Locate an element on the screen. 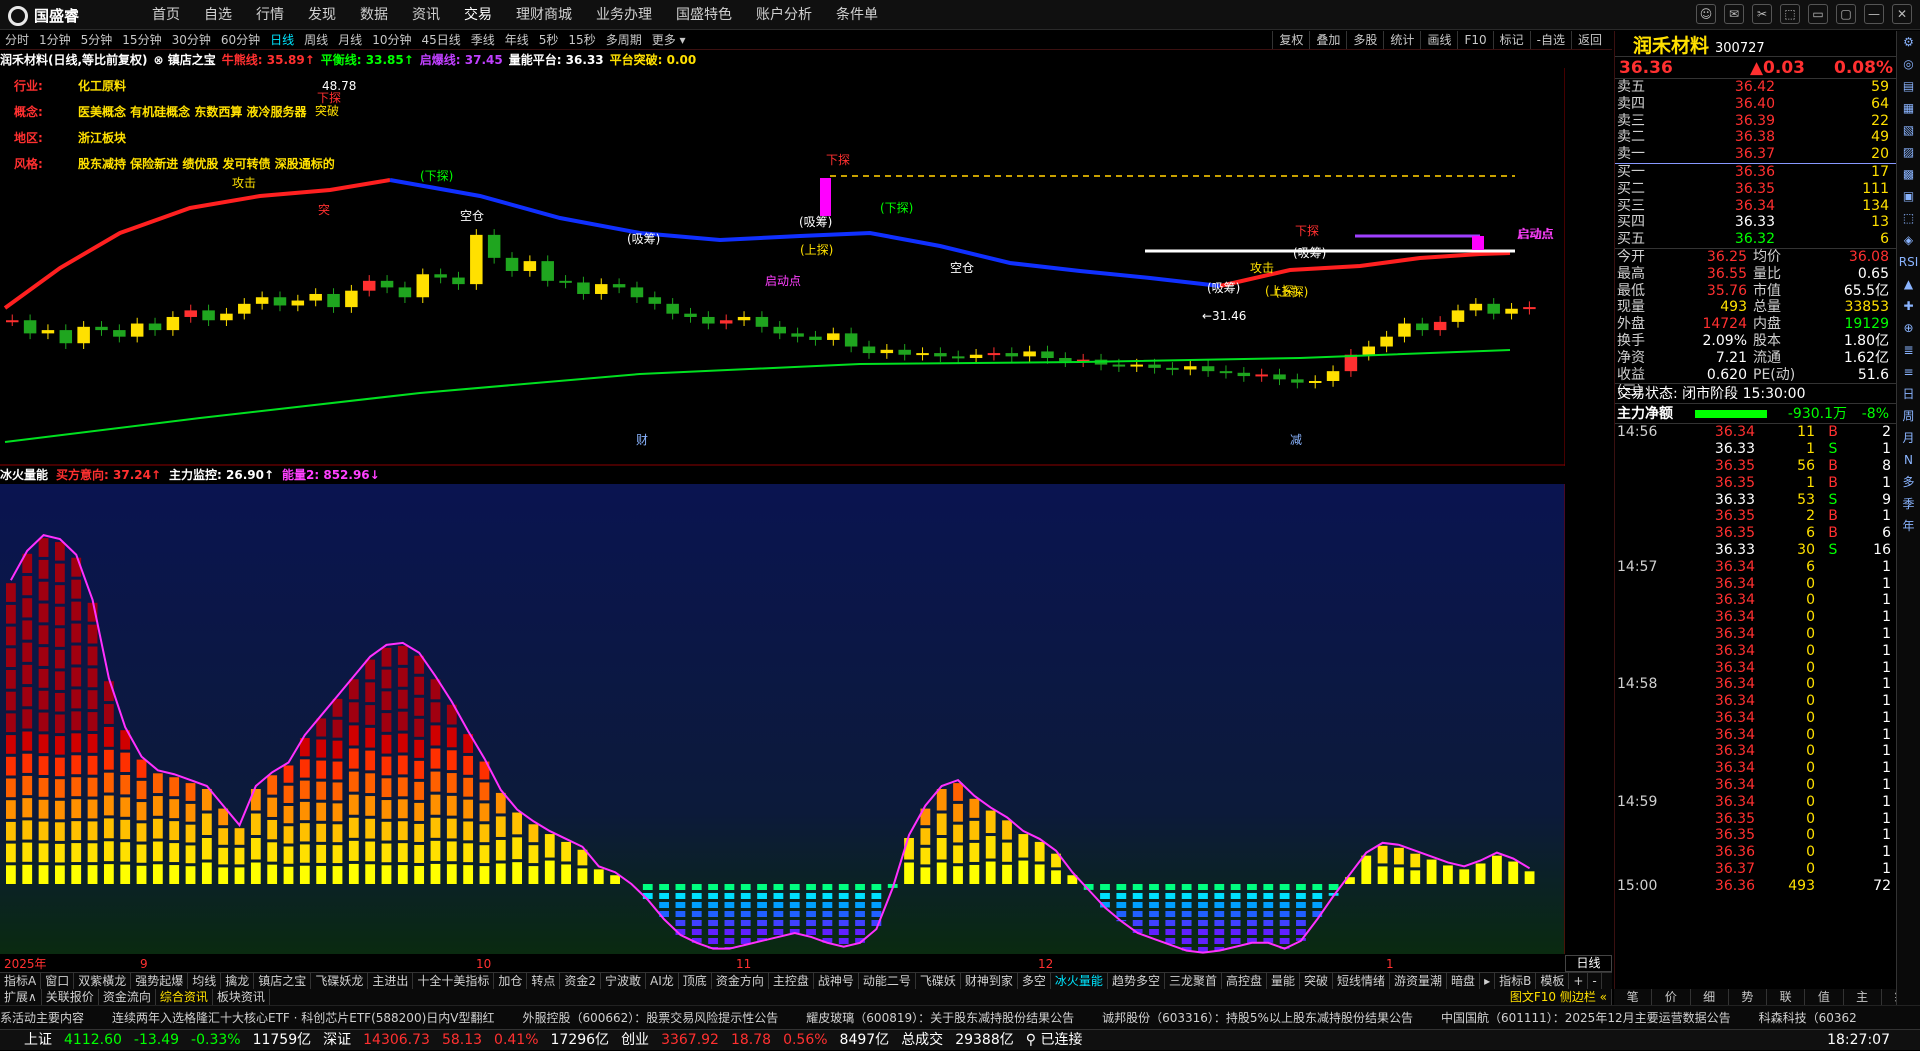  sidebar-icon-19: N is located at coordinates (1908, 460).